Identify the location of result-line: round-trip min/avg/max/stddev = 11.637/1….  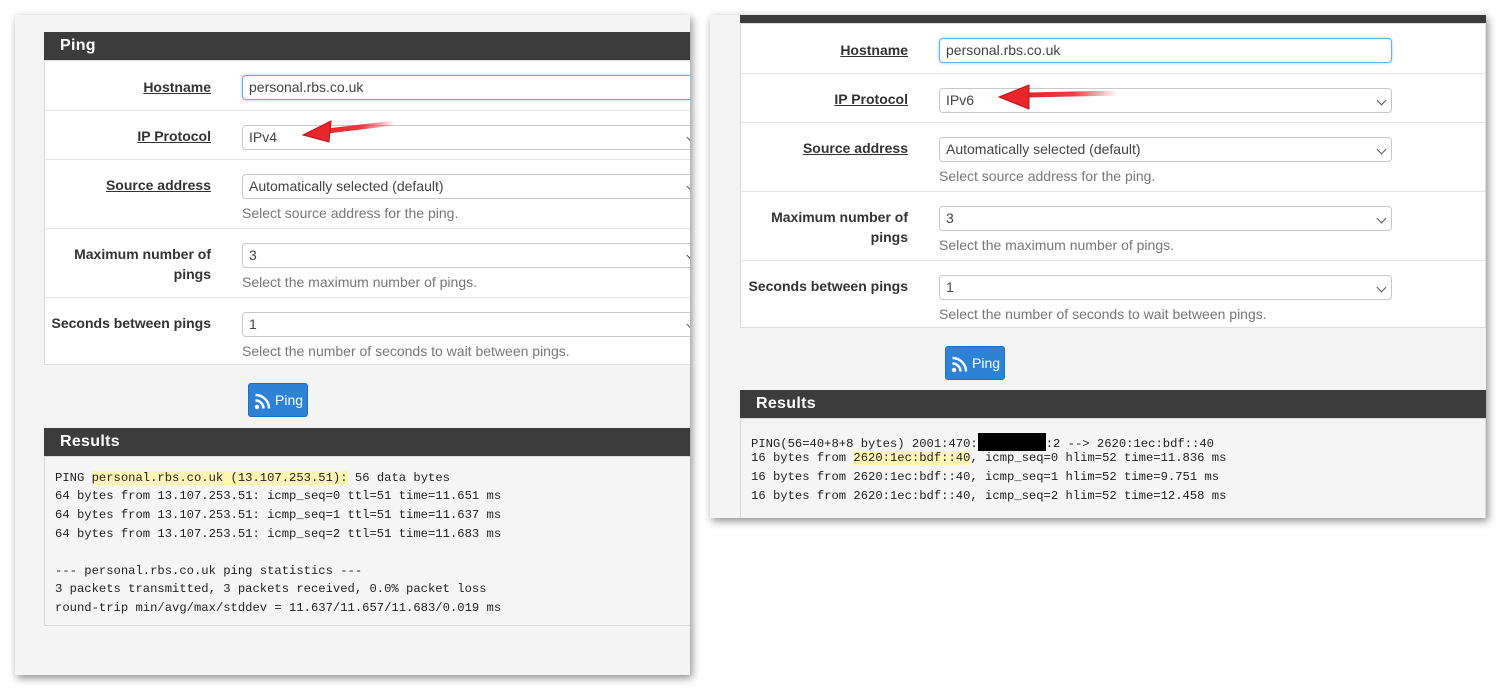
(278, 608).